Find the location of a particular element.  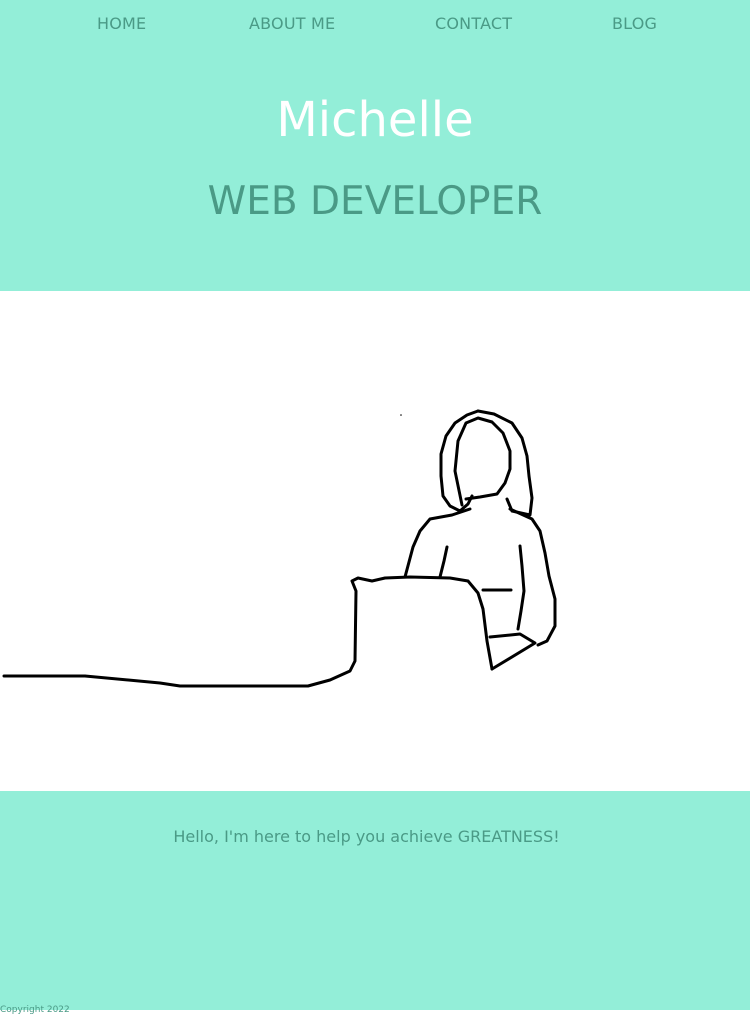

site-subtitle: WEB DEVELOPER is located at coordinates (375, 201).